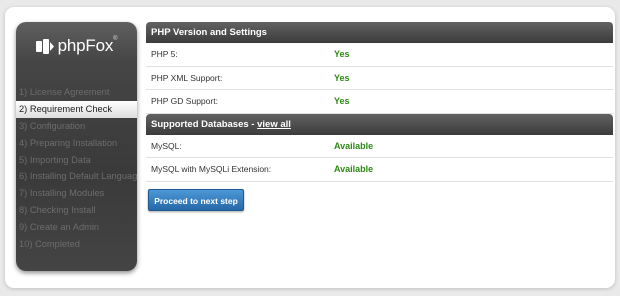 The image size is (620, 296). Describe the element at coordinates (166, 145) in the screenshot. I see `database-label: MySQL:` at that location.